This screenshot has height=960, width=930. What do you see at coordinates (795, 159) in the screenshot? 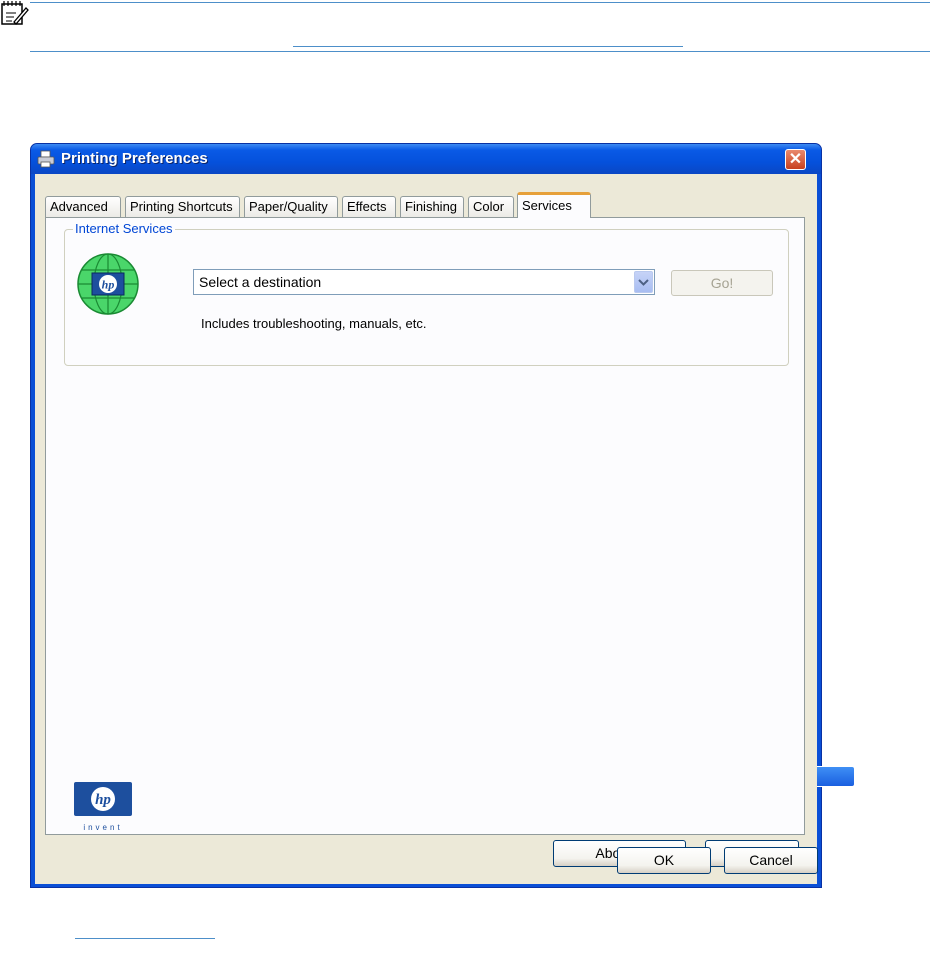
I see `close-button: ✕` at bounding box center [795, 159].